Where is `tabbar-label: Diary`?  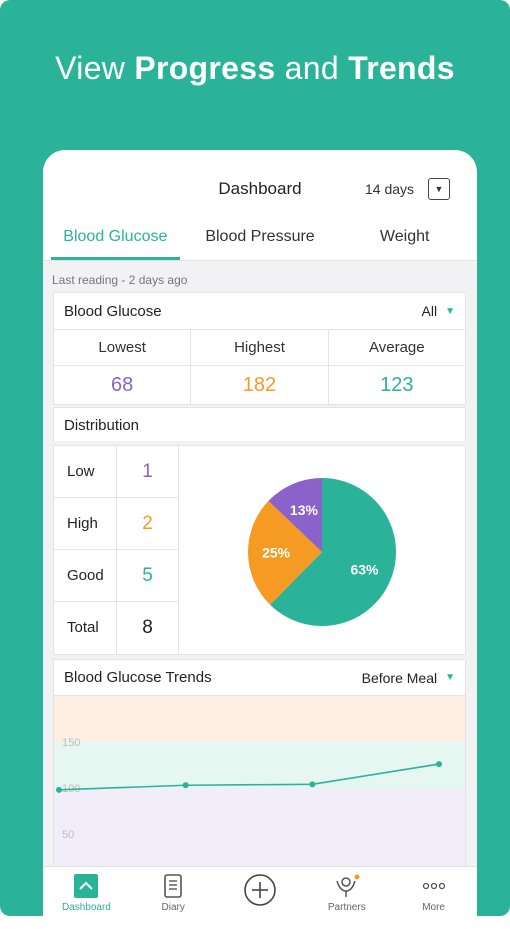
tabbar-label: Diary is located at coordinates (173, 907).